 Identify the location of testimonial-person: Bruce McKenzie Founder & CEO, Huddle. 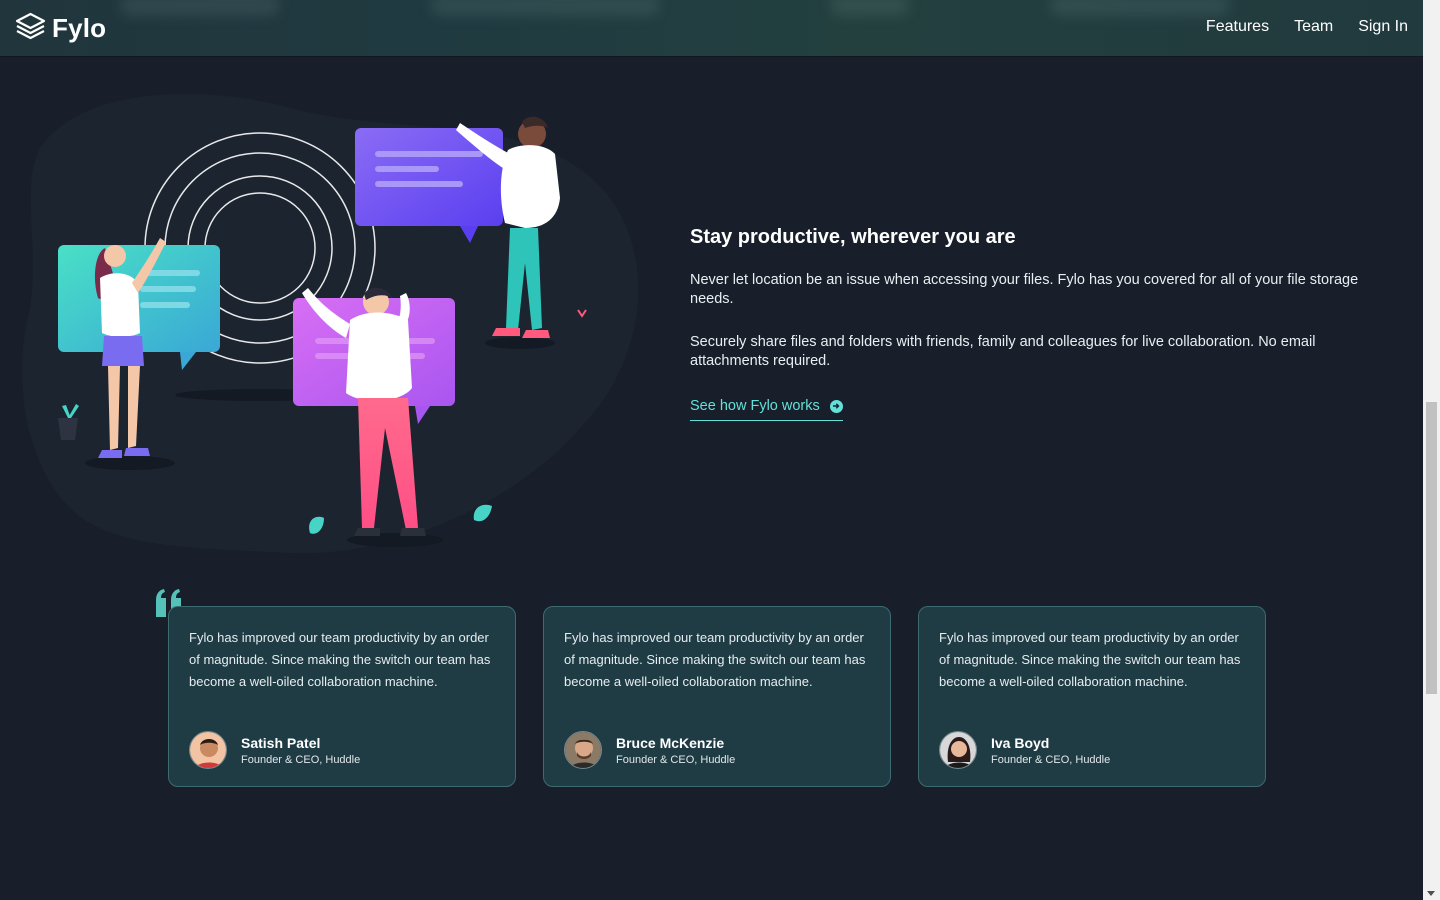
(649, 750).